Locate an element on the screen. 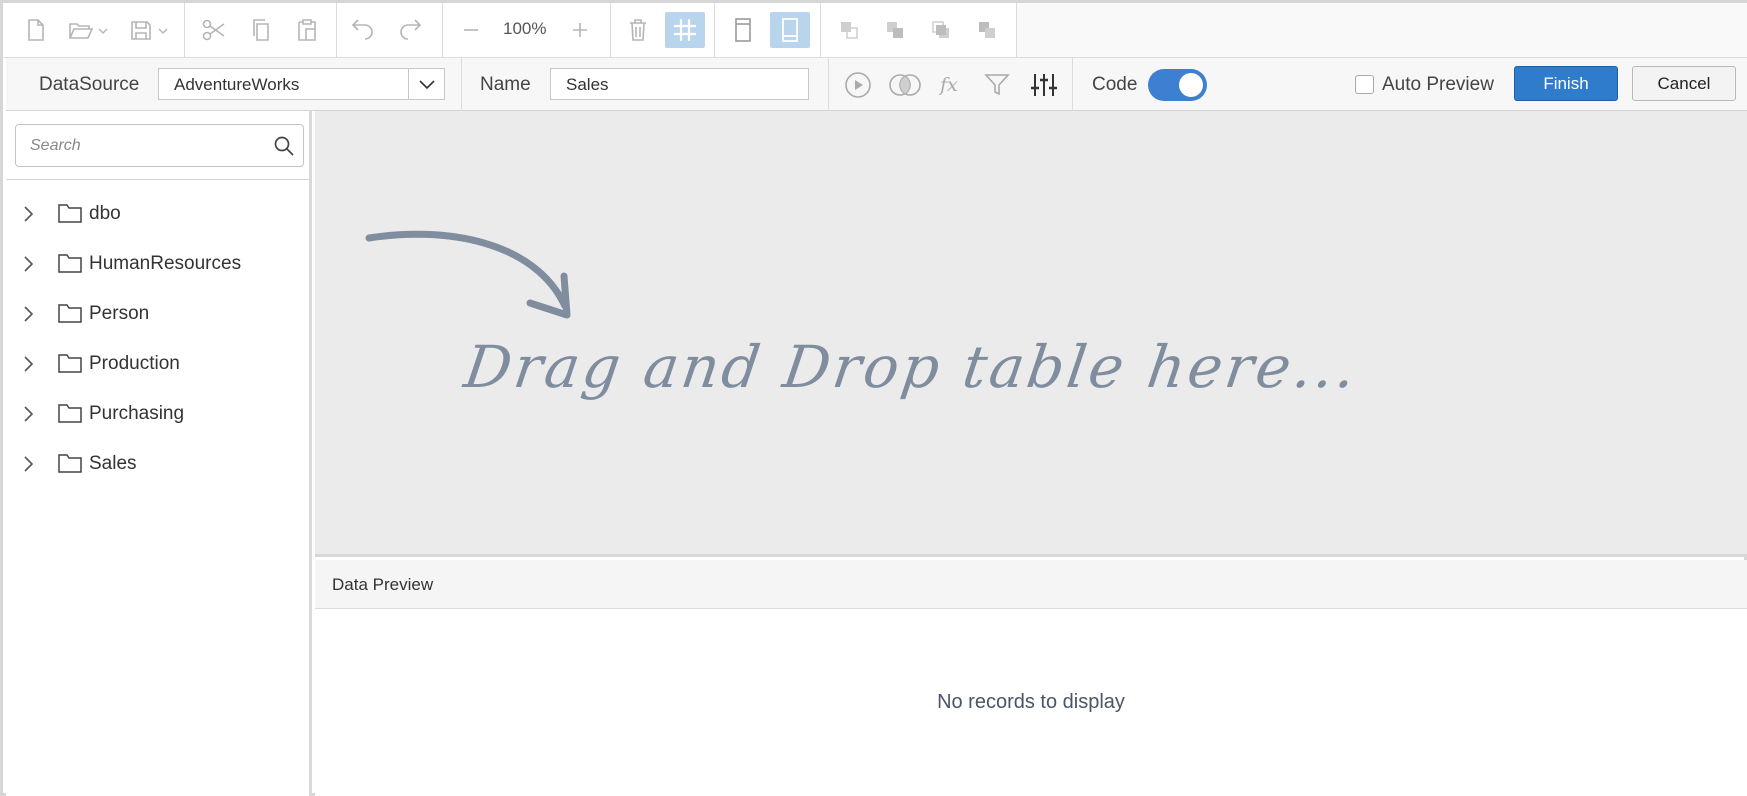 The image size is (1747, 796). join-button is located at coordinates (905, 85).